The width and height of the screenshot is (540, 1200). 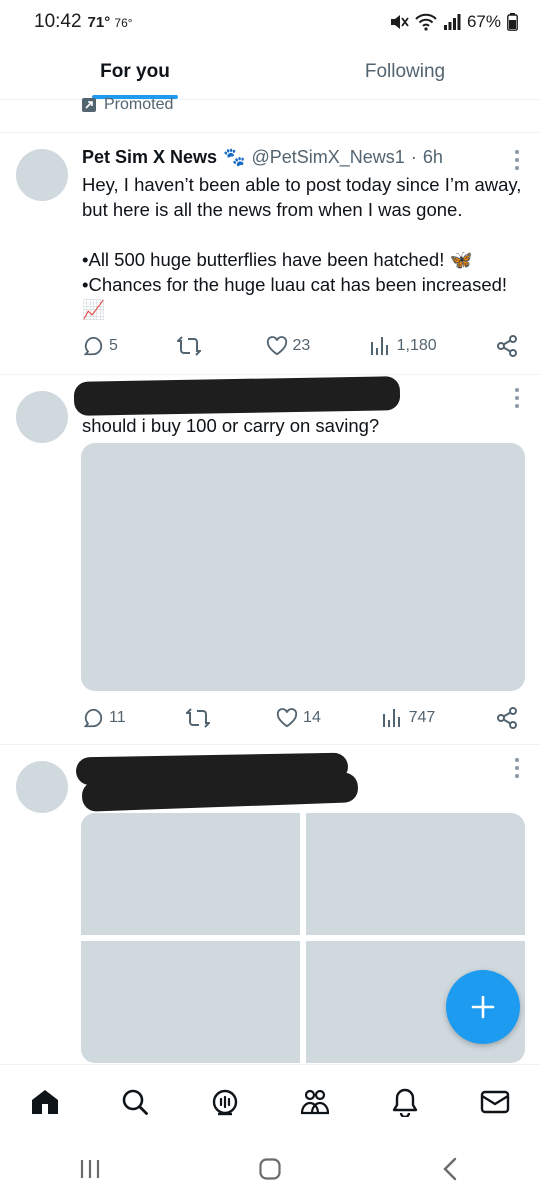 I want to click on back-button, so click(x=450, y=1169).